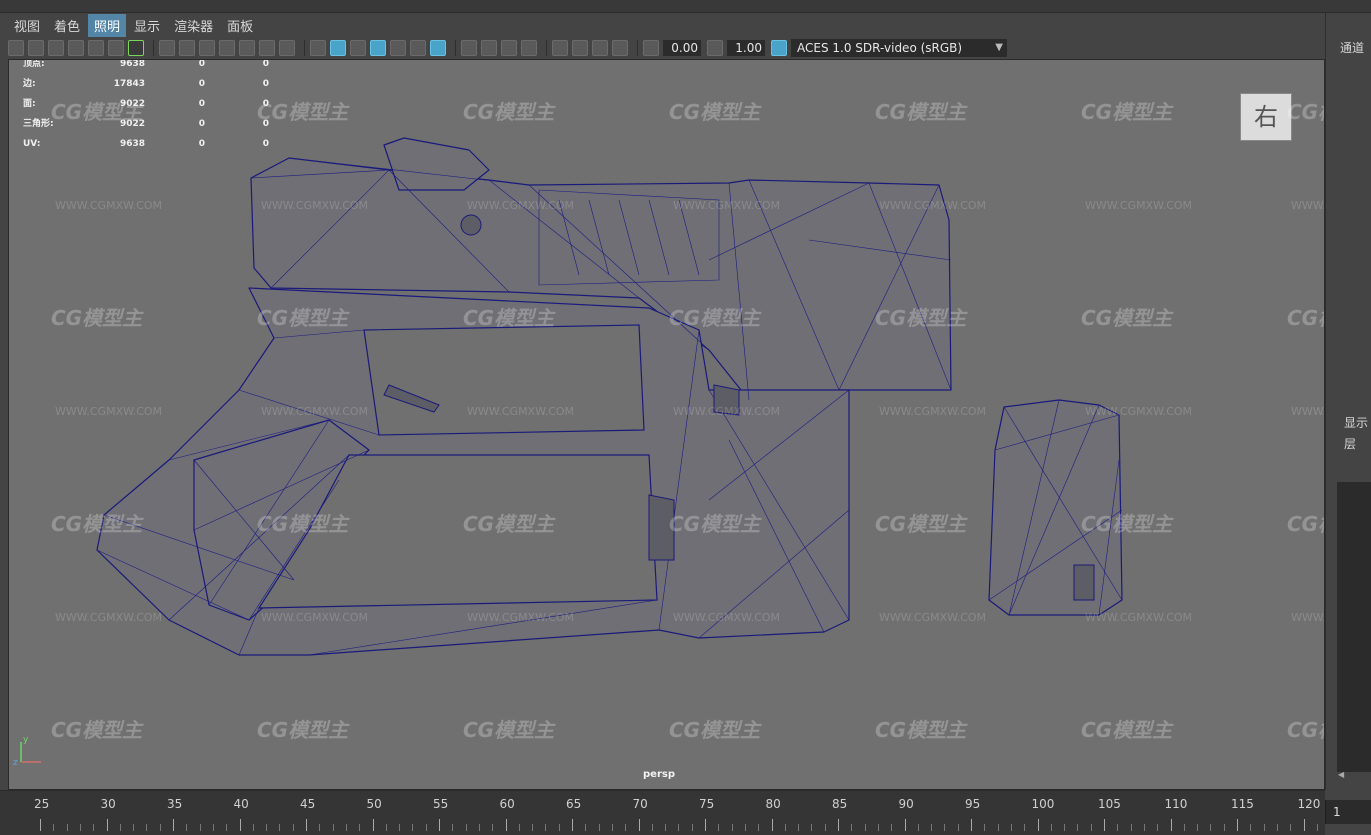 The width and height of the screenshot is (1371, 835). I want to click on current-frame-field: 1, so click(1348, 812).